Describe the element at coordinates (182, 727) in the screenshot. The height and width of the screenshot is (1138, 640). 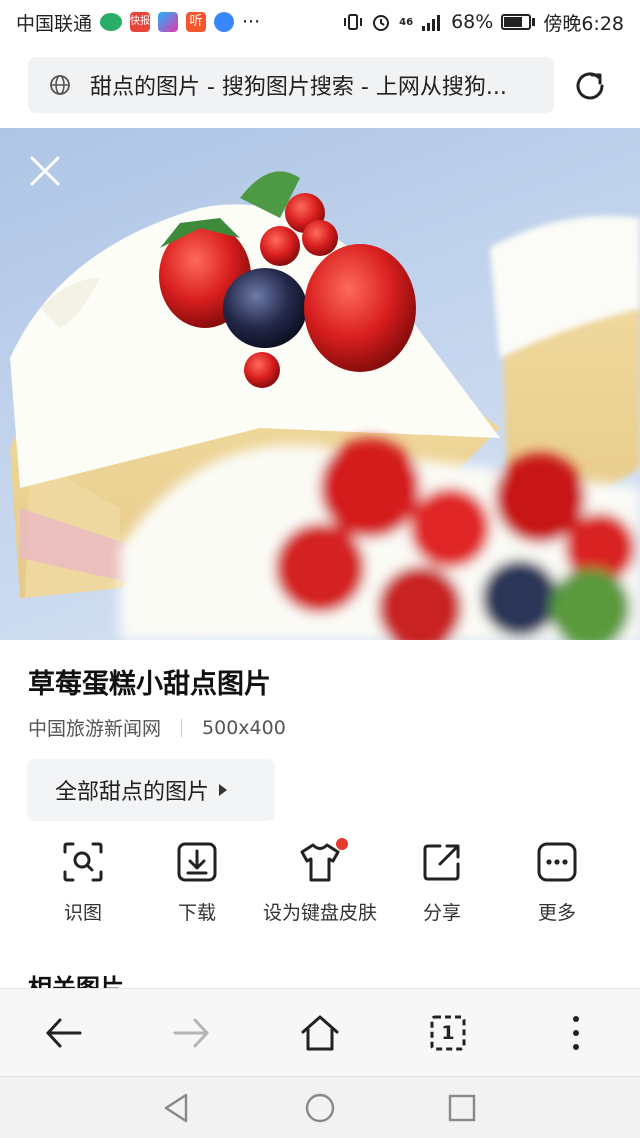
I see `meta-divider` at that location.